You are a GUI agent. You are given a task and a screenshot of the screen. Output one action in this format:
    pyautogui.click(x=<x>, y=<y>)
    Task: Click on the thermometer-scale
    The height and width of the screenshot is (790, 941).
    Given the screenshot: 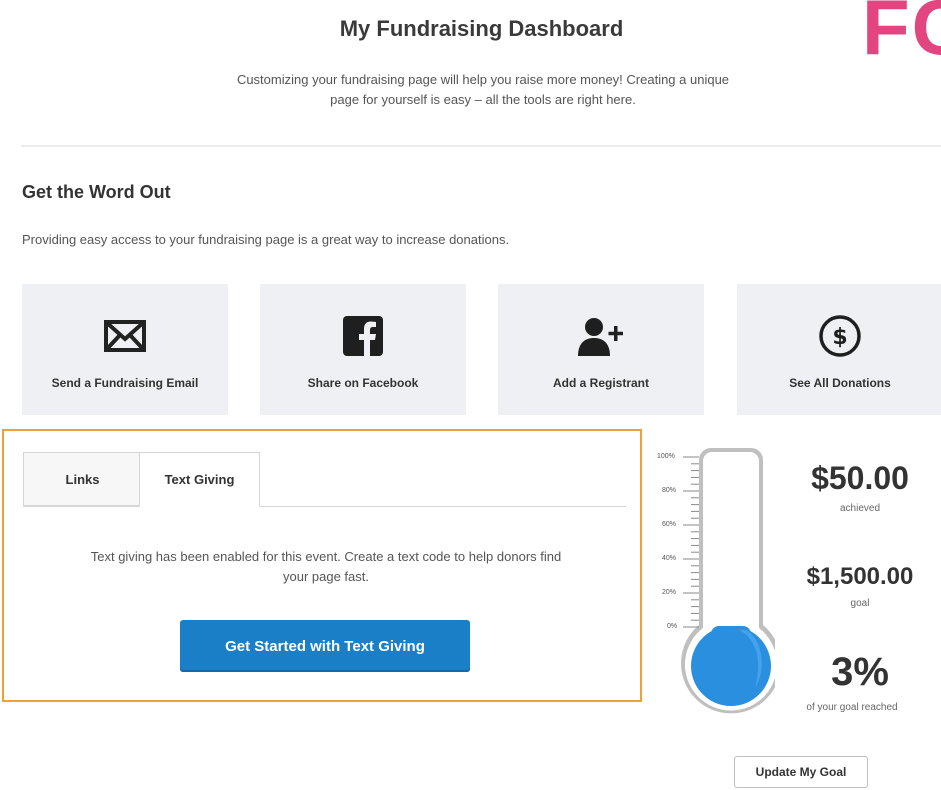 What is the action you would take?
    pyautogui.click(x=691, y=542)
    